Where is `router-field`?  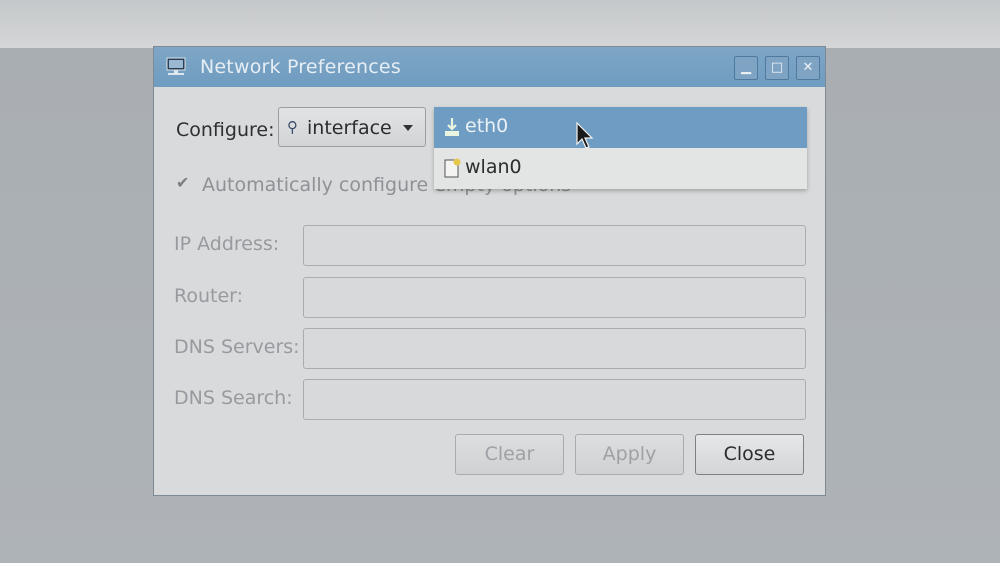
router-field is located at coordinates (554, 297).